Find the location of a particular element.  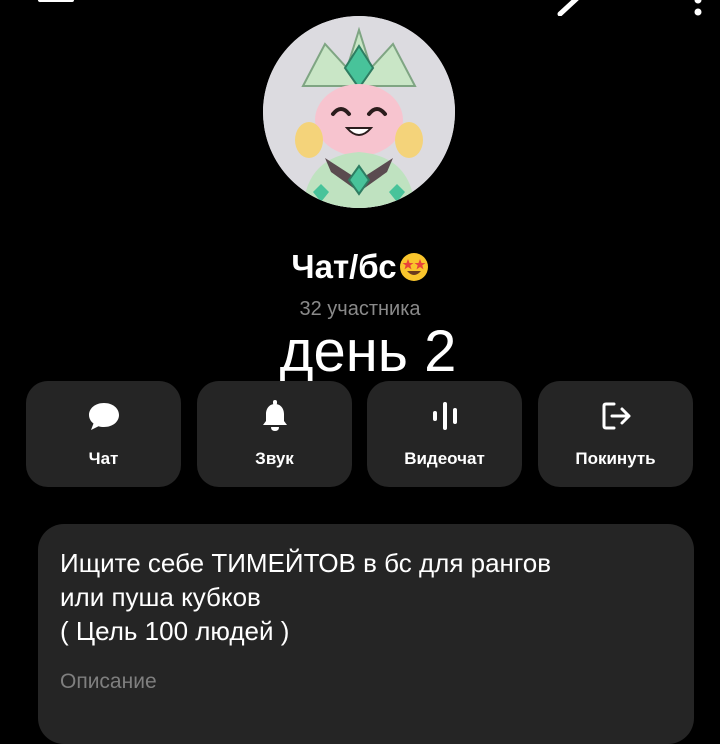

pencil-icon is located at coordinates (573, 8).